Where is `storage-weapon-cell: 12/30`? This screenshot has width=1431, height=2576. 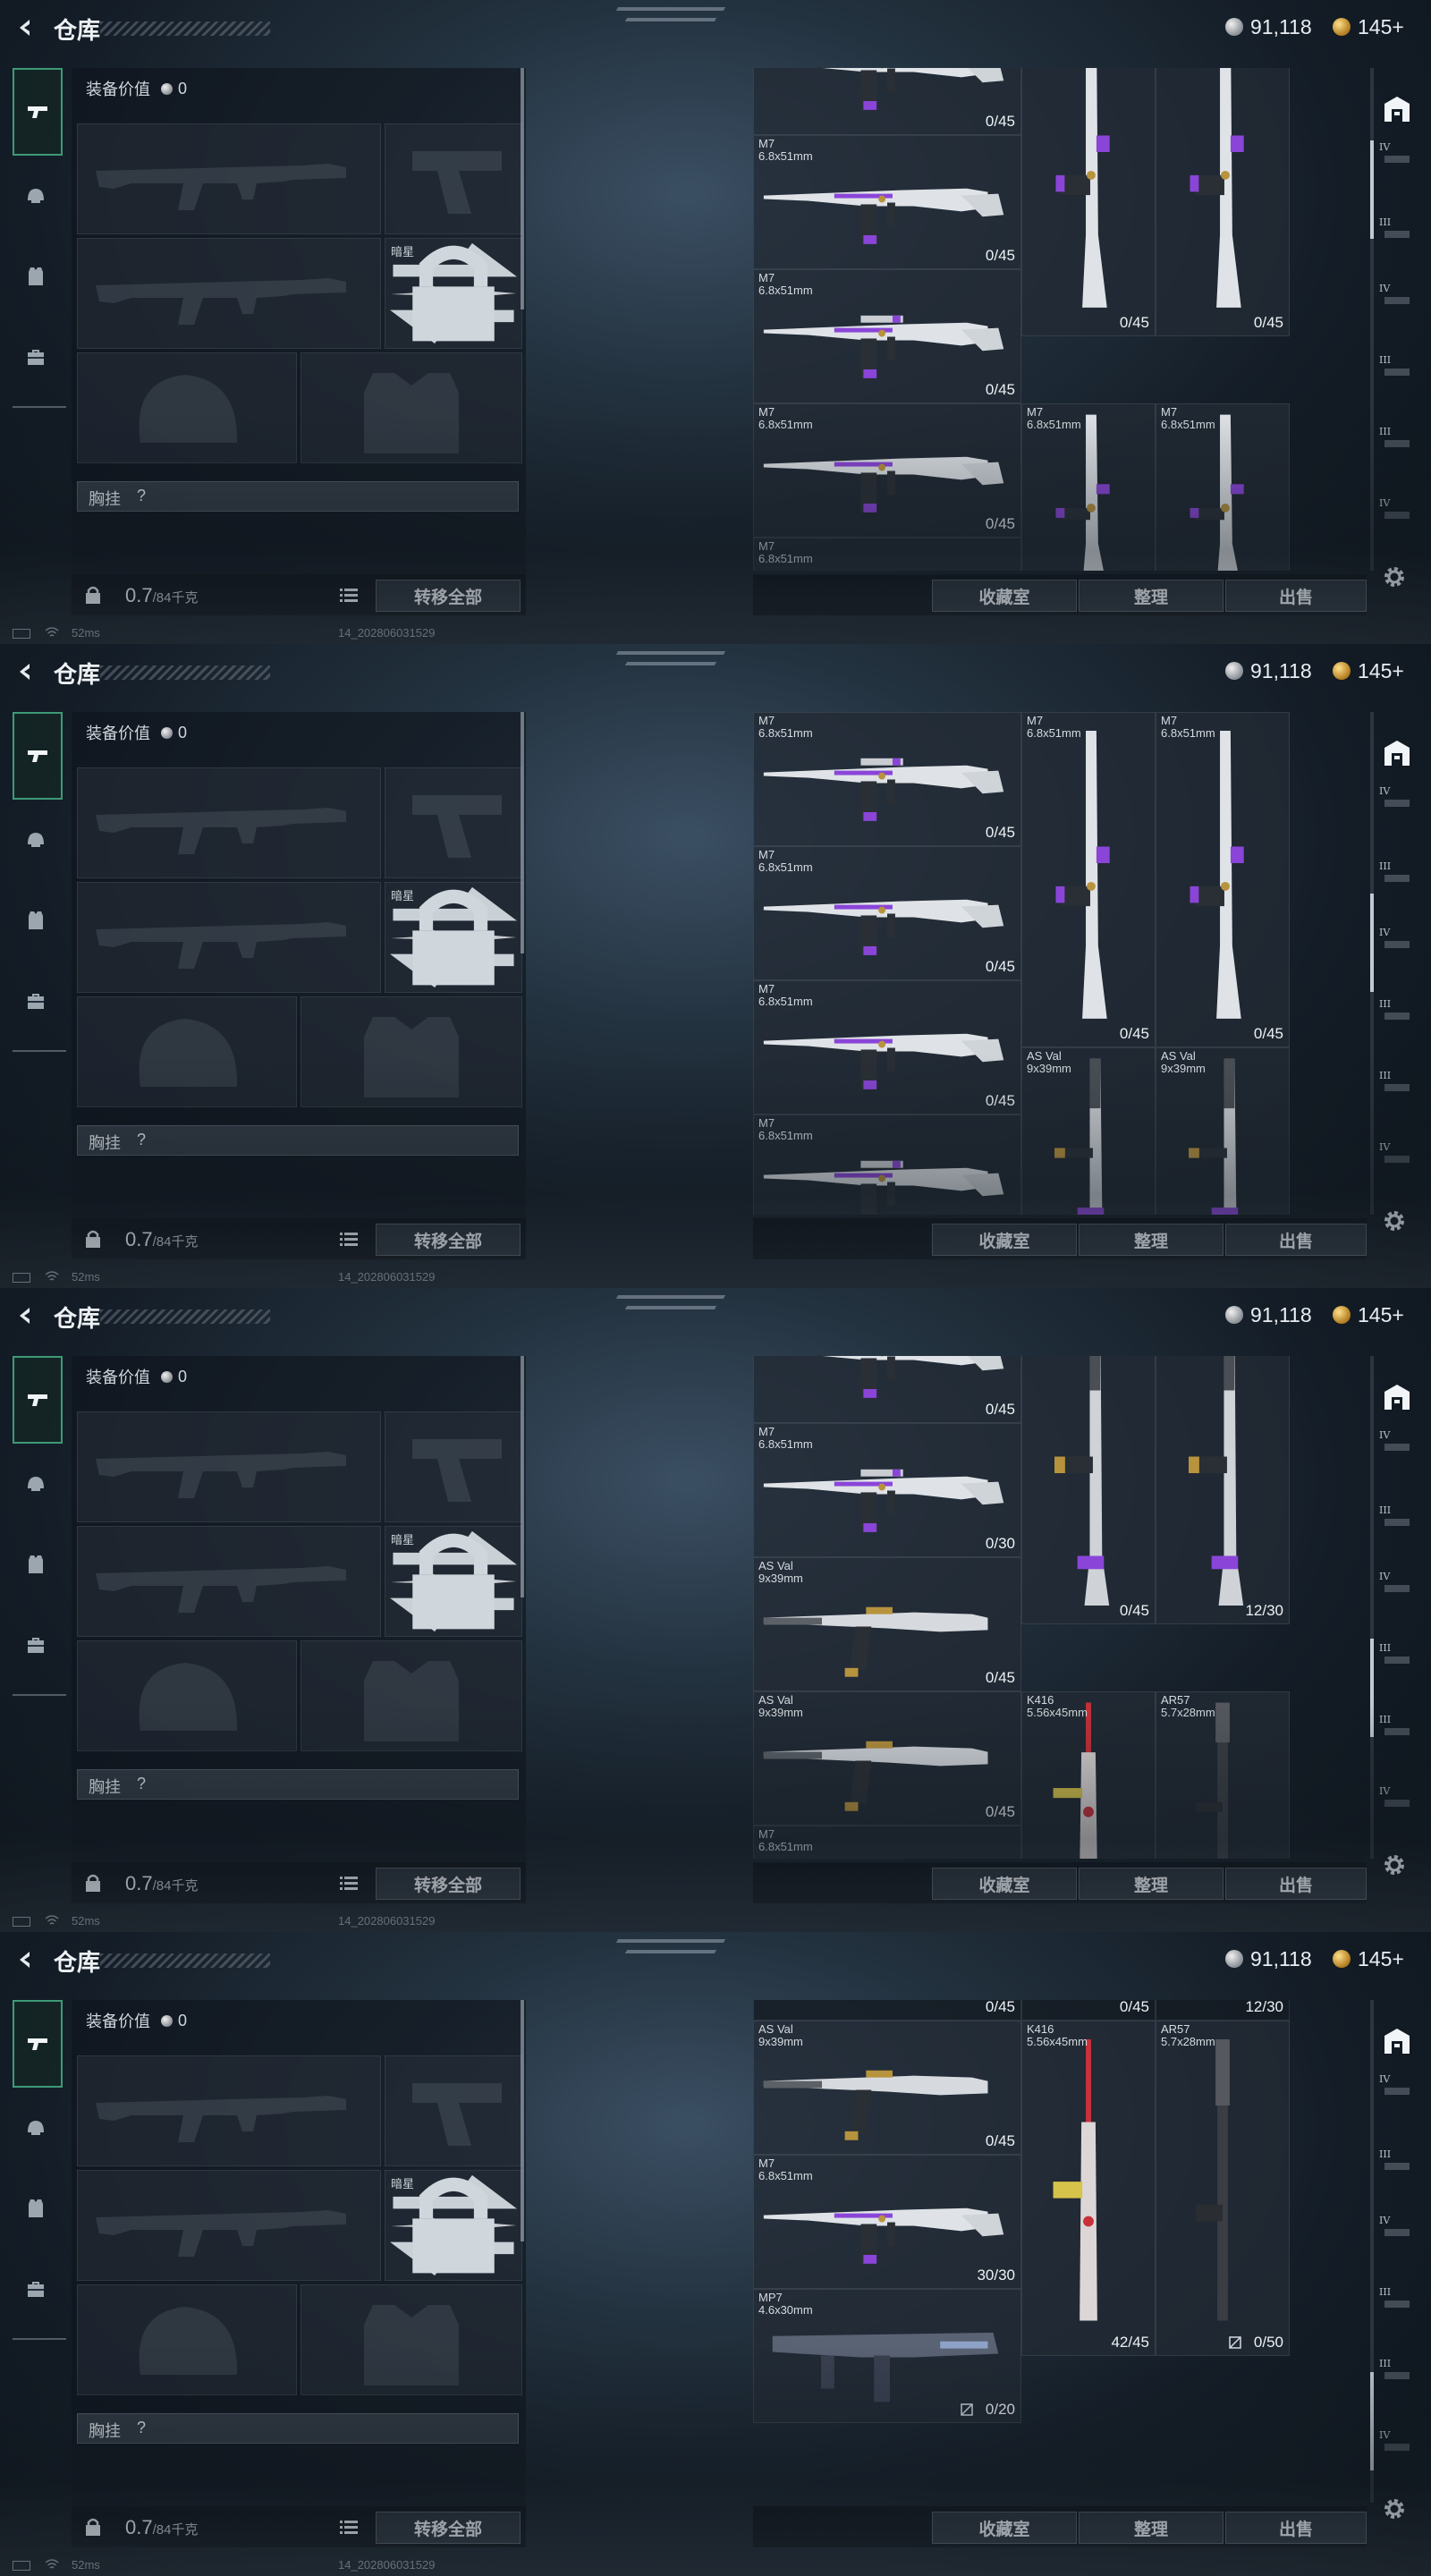
storage-weapon-cell: 12/30 is located at coordinates (1223, 2010).